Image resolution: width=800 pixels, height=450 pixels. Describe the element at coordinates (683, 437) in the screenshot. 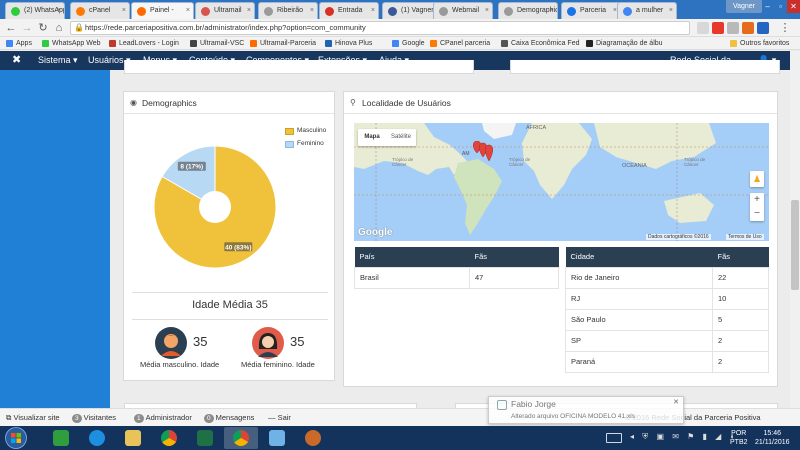

I see `tray-icons: ◂ ⛨ ▣ ✉ ⚑ ▮ ◢ ◖` at that location.